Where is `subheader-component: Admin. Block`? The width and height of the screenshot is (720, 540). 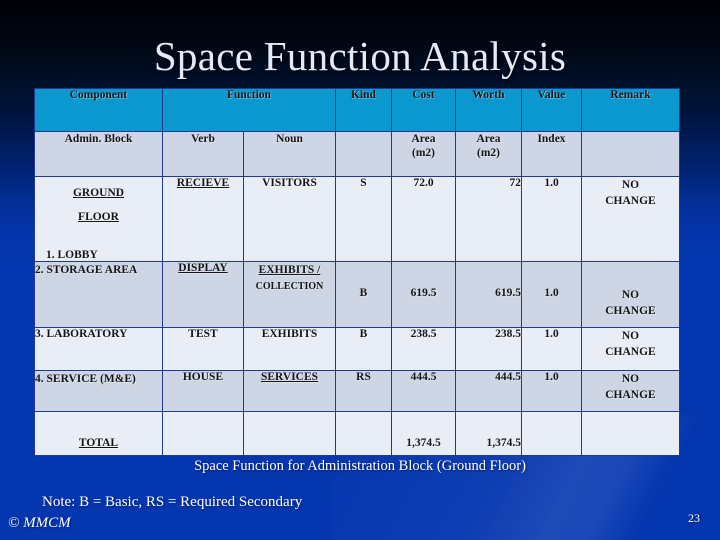
subheader-component: Admin. Block is located at coordinates (98, 154).